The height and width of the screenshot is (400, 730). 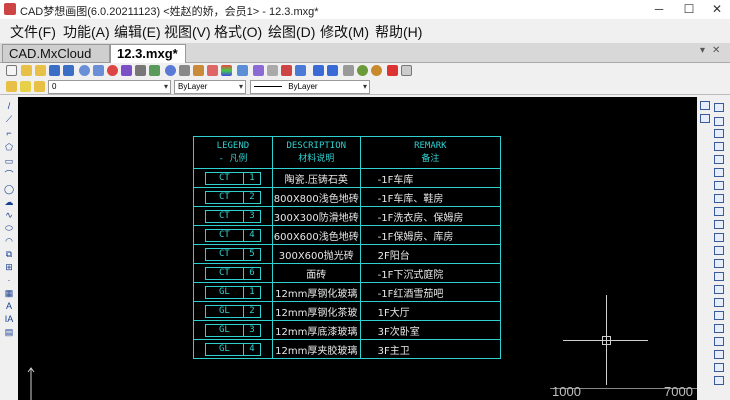 What do you see at coordinates (719, 224) in the screenshot?
I see `break-icon` at bounding box center [719, 224].